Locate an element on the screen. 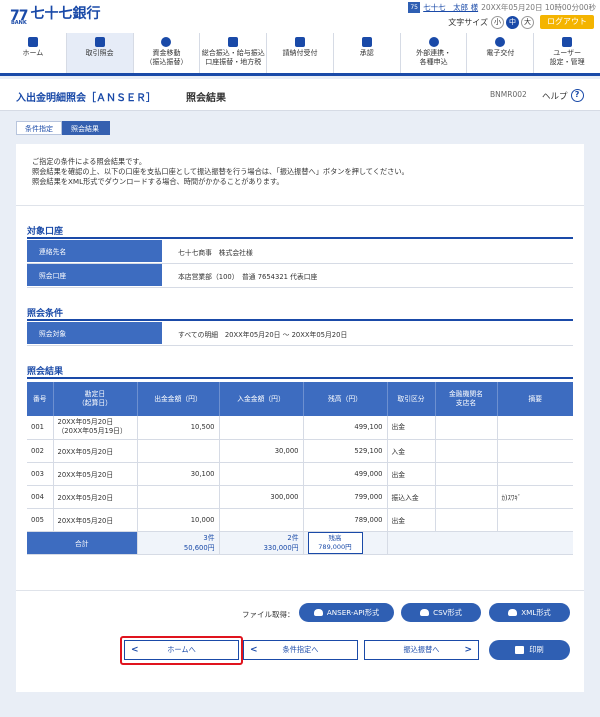 This screenshot has height=717, width=600. col-bank: 金融機関名 支店名 is located at coordinates (466, 399).